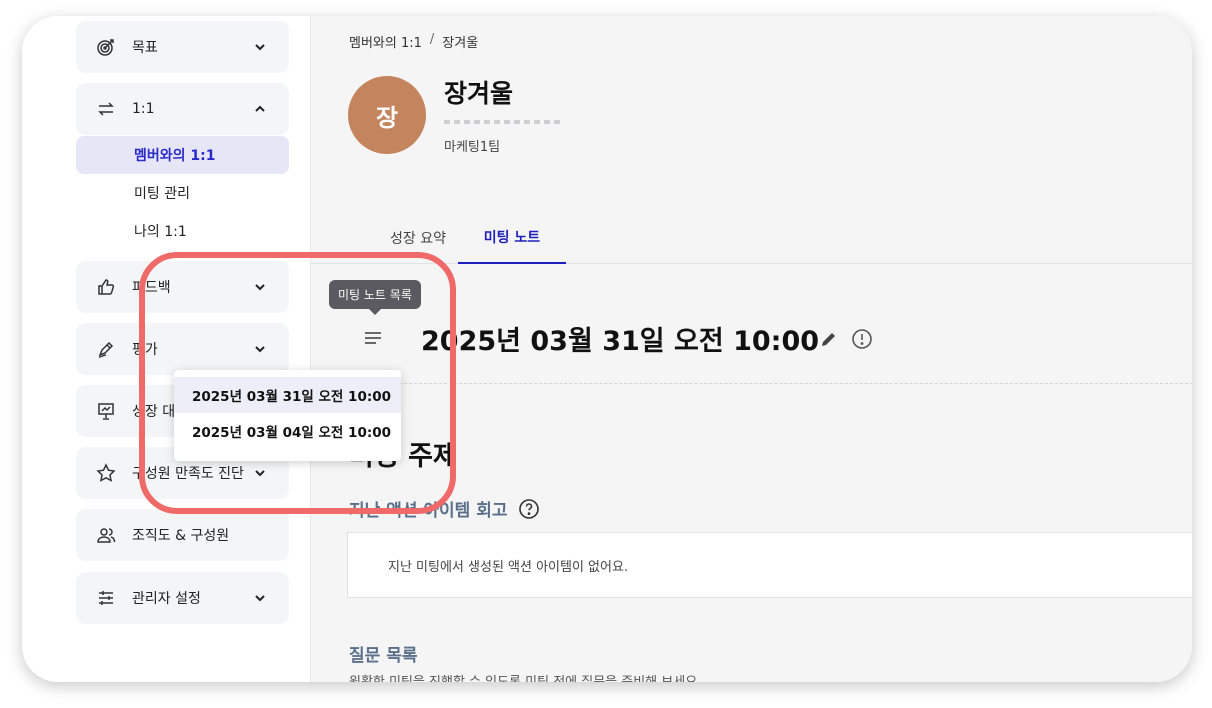  What do you see at coordinates (145, 350) in the screenshot?
I see `sidebar-item-label: 평가` at bounding box center [145, 350].